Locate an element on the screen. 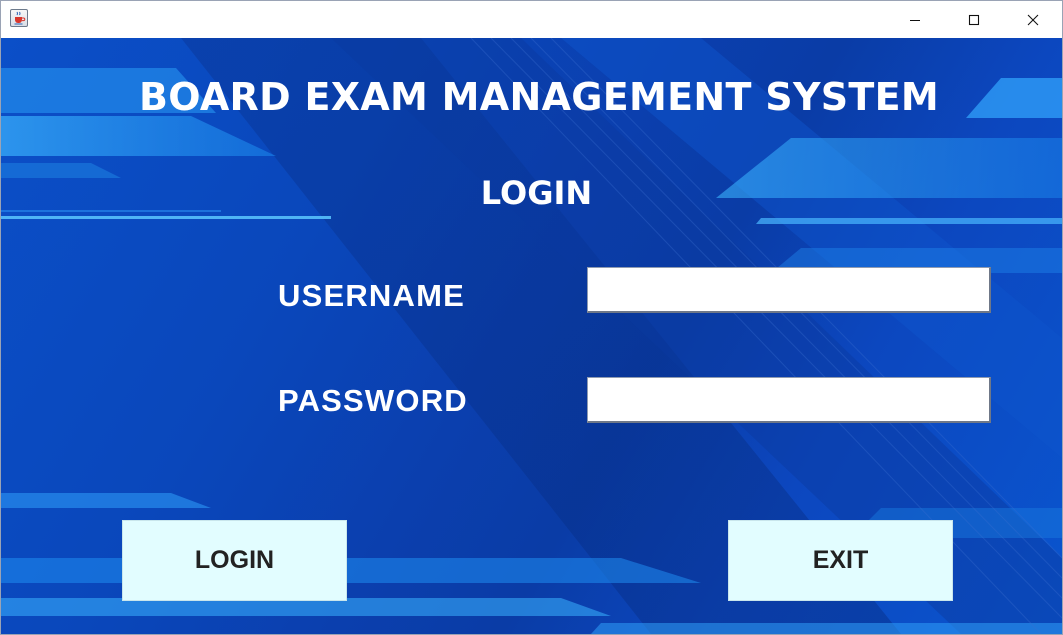 The image size is (1063, 635). title-bar is located at coordinates (531, 19).